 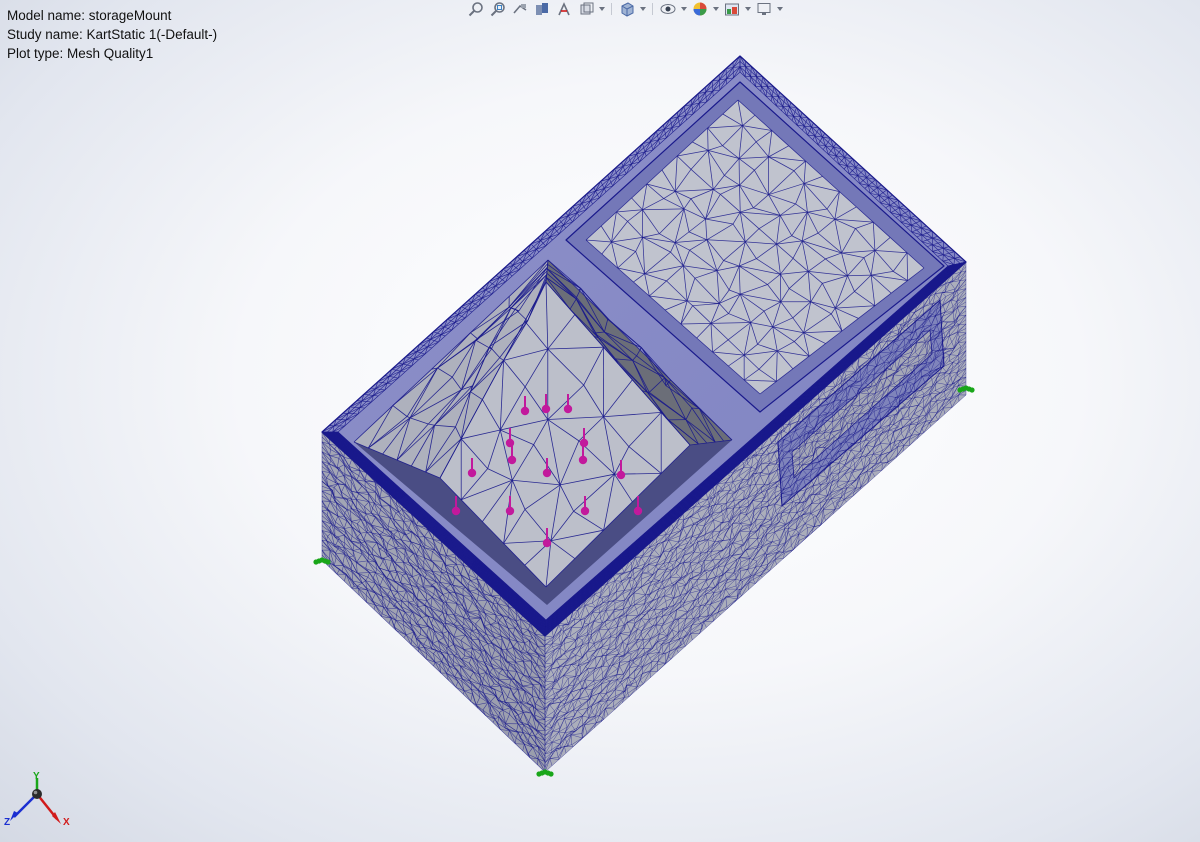 I want to click on view-orientation-dropdown-icon, so click(x=602, y=9).